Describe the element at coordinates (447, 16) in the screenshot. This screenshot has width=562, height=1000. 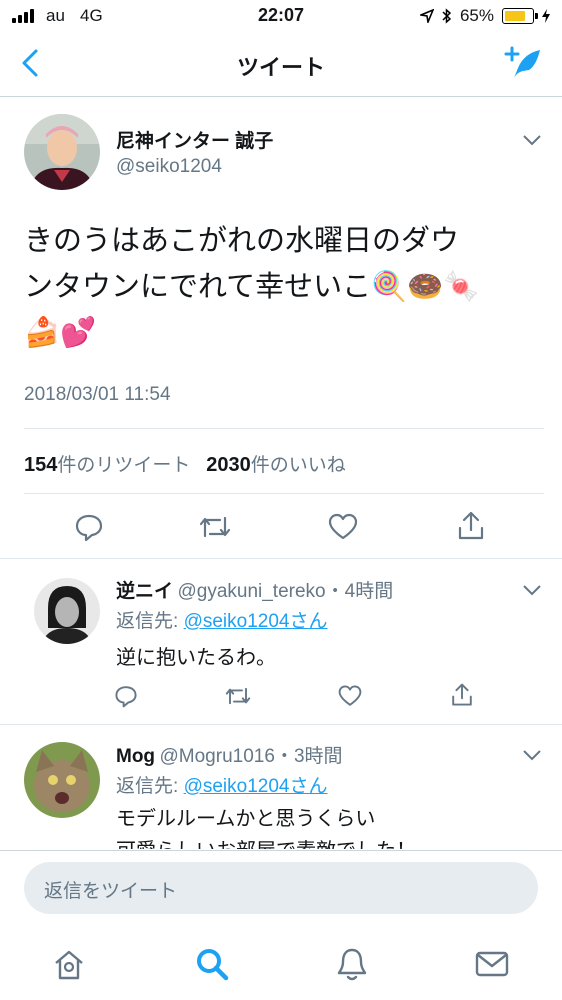
I see `bluetooth-icon` at that location.